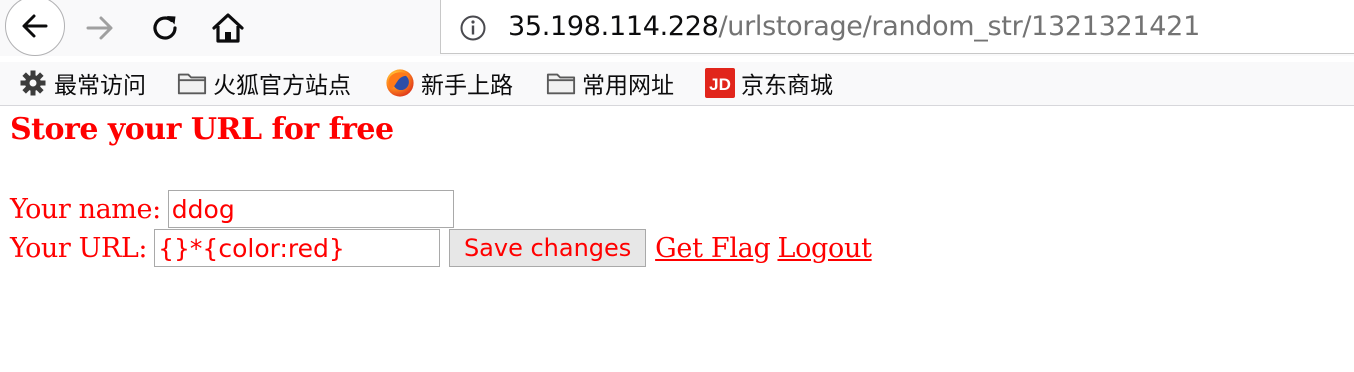  Describe the element at coordinates (713, 248) in the screenshot. I see `get-flag-link: Get Flag` at that location.